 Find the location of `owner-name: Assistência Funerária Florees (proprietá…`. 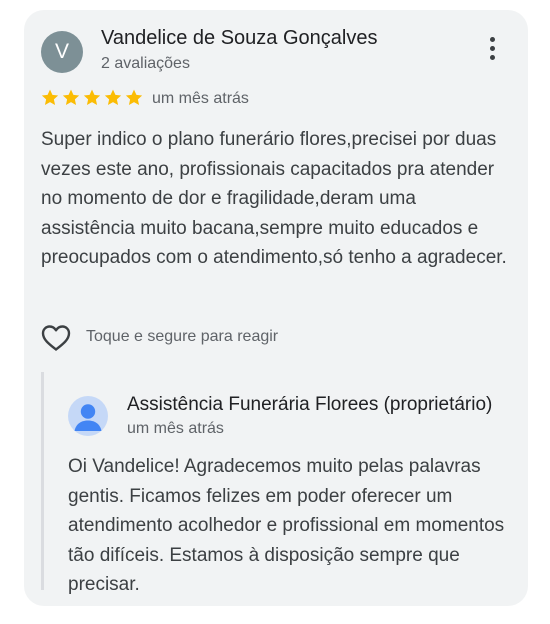

owner-name: Assistência Funerária Florees (proprietá… is located at coordinates (310, 404).